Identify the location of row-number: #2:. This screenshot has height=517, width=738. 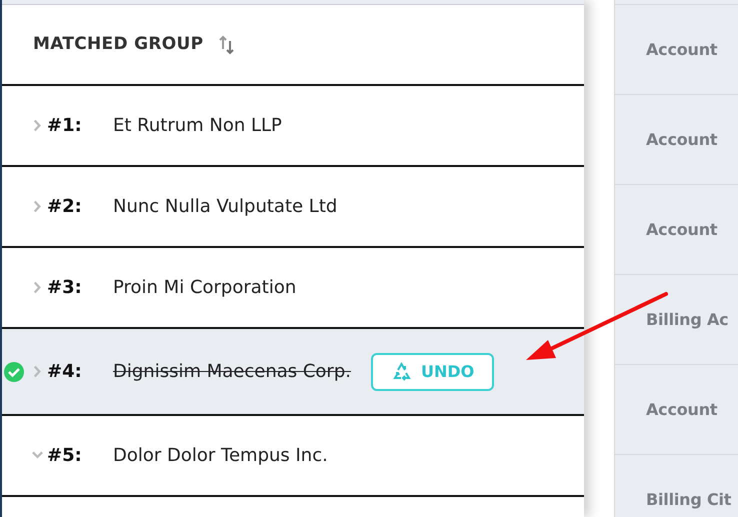
(65, 207).